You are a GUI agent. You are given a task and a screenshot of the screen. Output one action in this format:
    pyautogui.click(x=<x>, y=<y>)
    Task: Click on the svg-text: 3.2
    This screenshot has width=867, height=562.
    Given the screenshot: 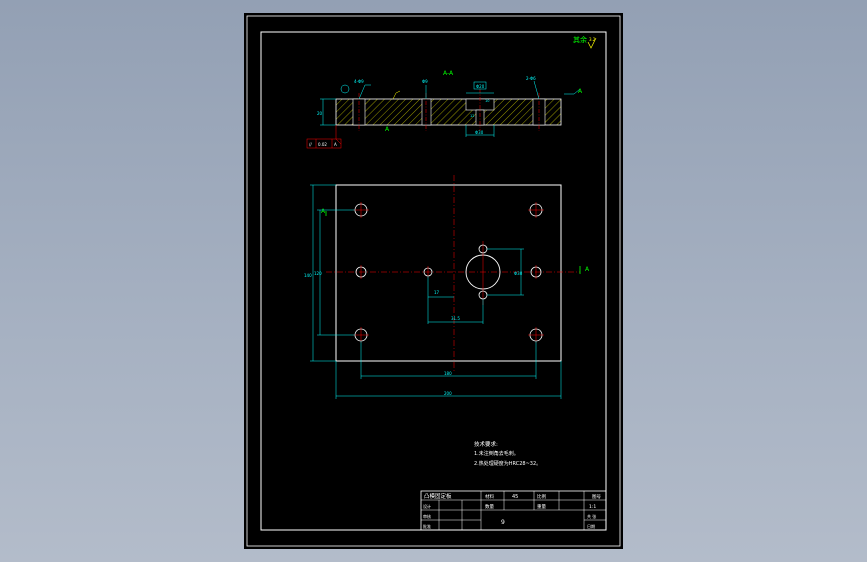 What is the action you would take?
    pyautogui.click(x=592, y=39)
    